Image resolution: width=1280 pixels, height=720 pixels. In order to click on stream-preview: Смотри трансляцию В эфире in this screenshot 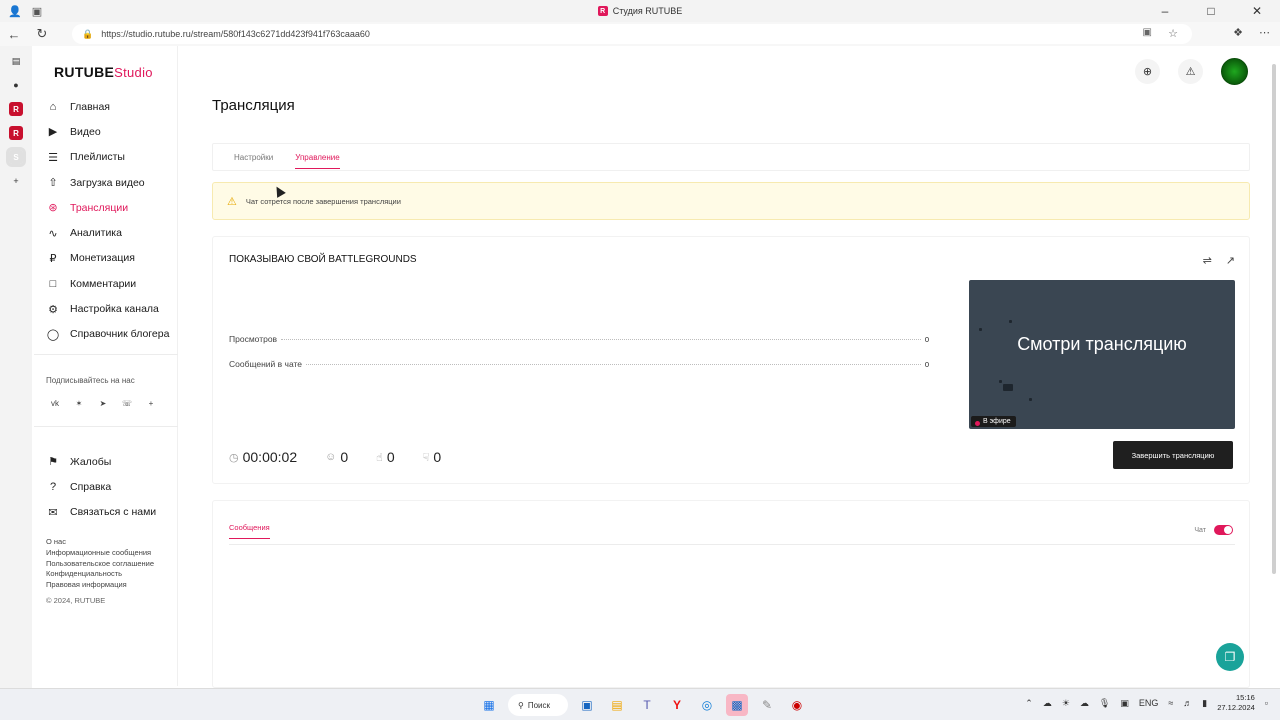, I will do `click(1102, 354)`.